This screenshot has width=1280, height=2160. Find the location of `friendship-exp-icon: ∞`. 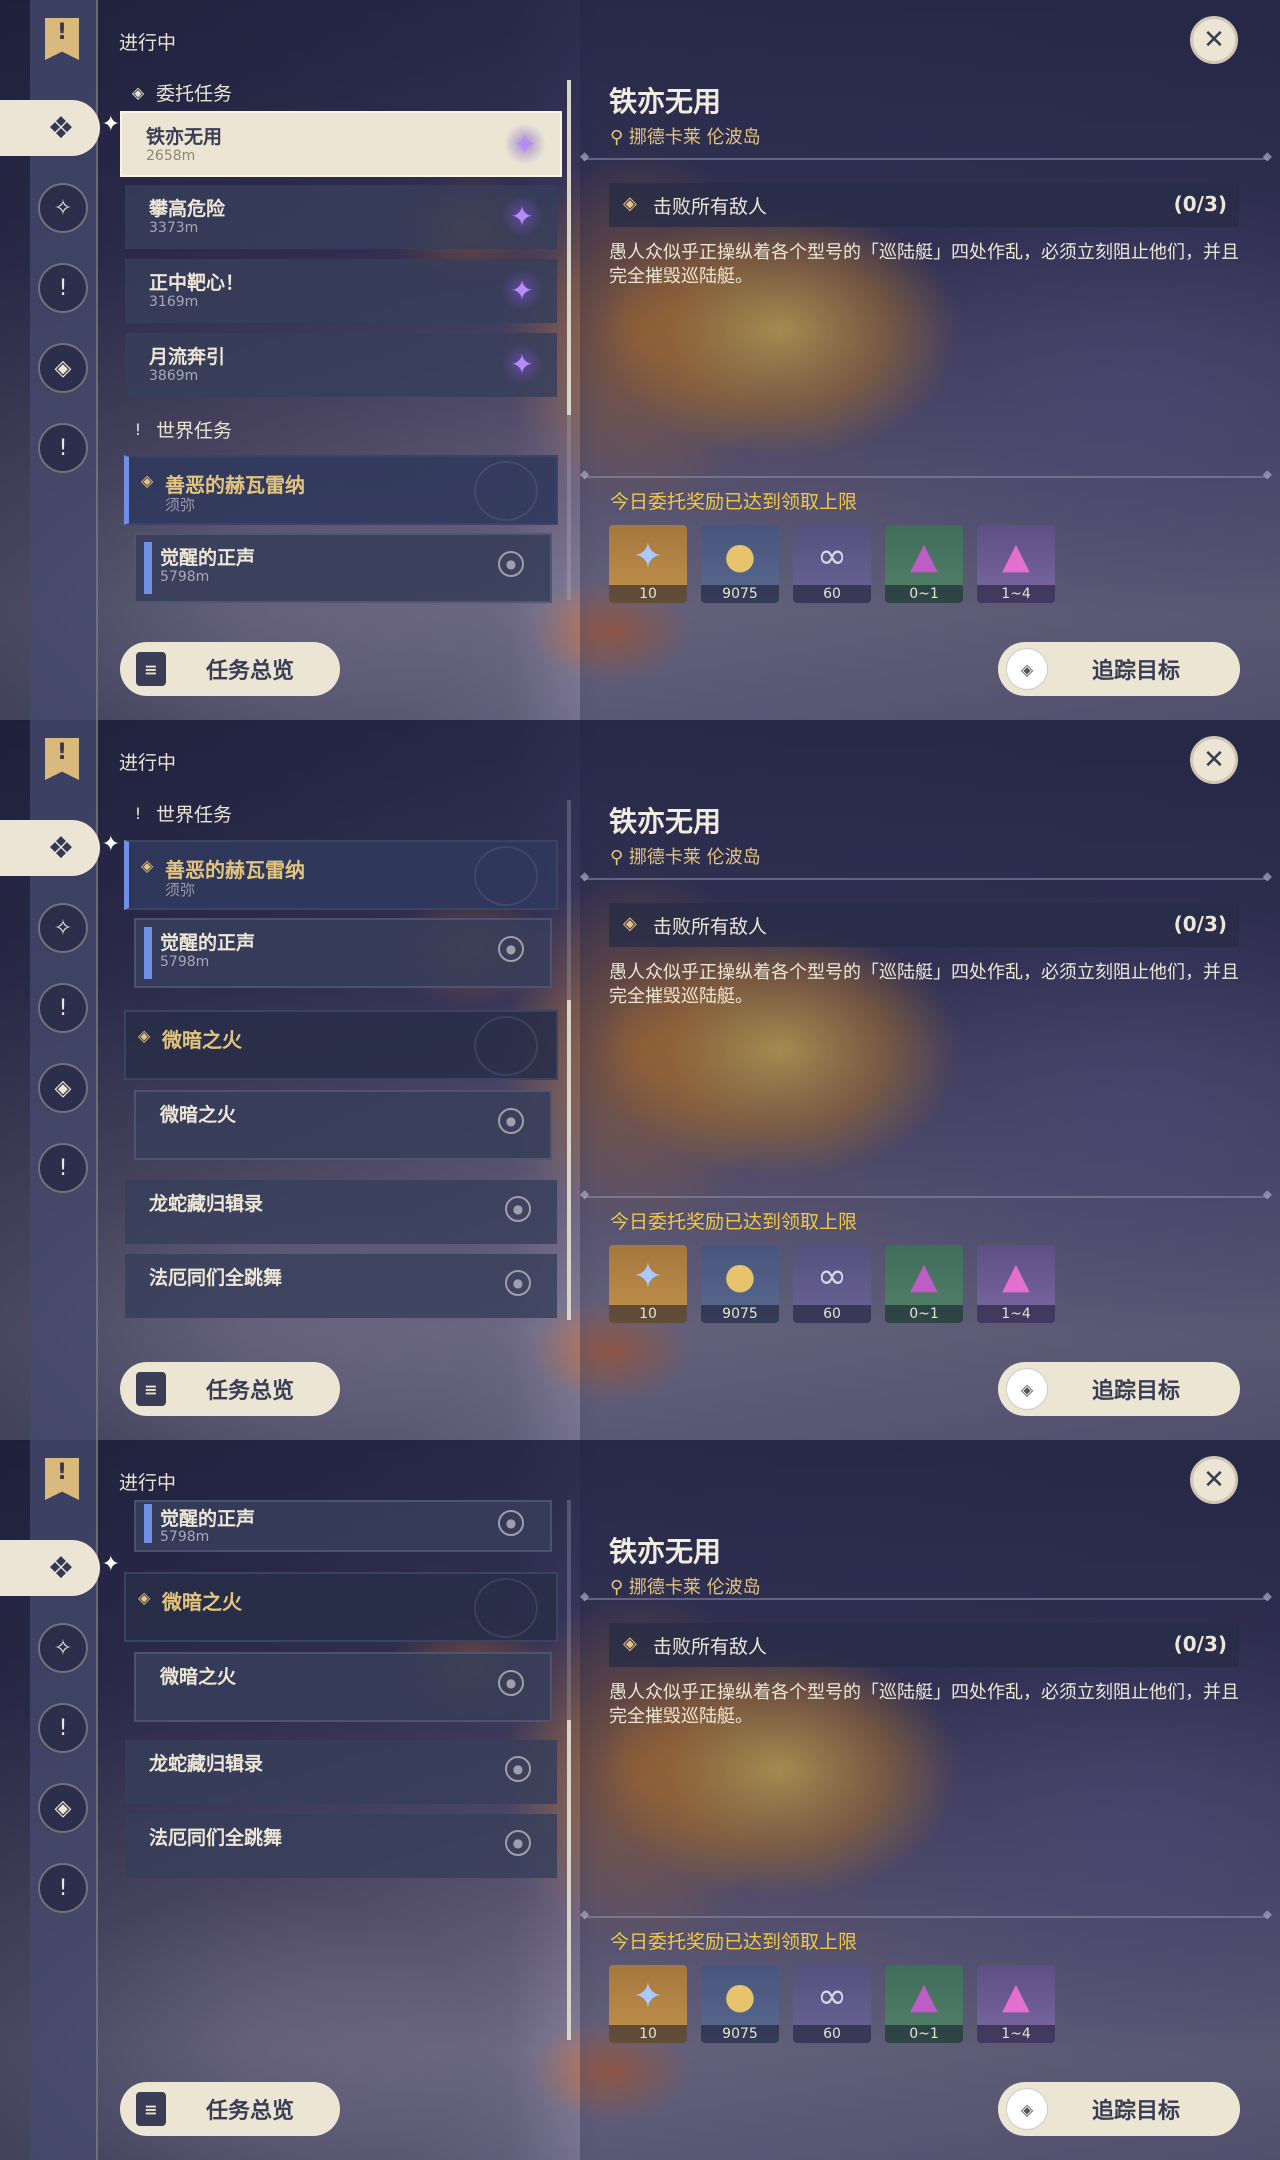

friendship-exp-icon: ∞ is located at coordinates (832, 1276).